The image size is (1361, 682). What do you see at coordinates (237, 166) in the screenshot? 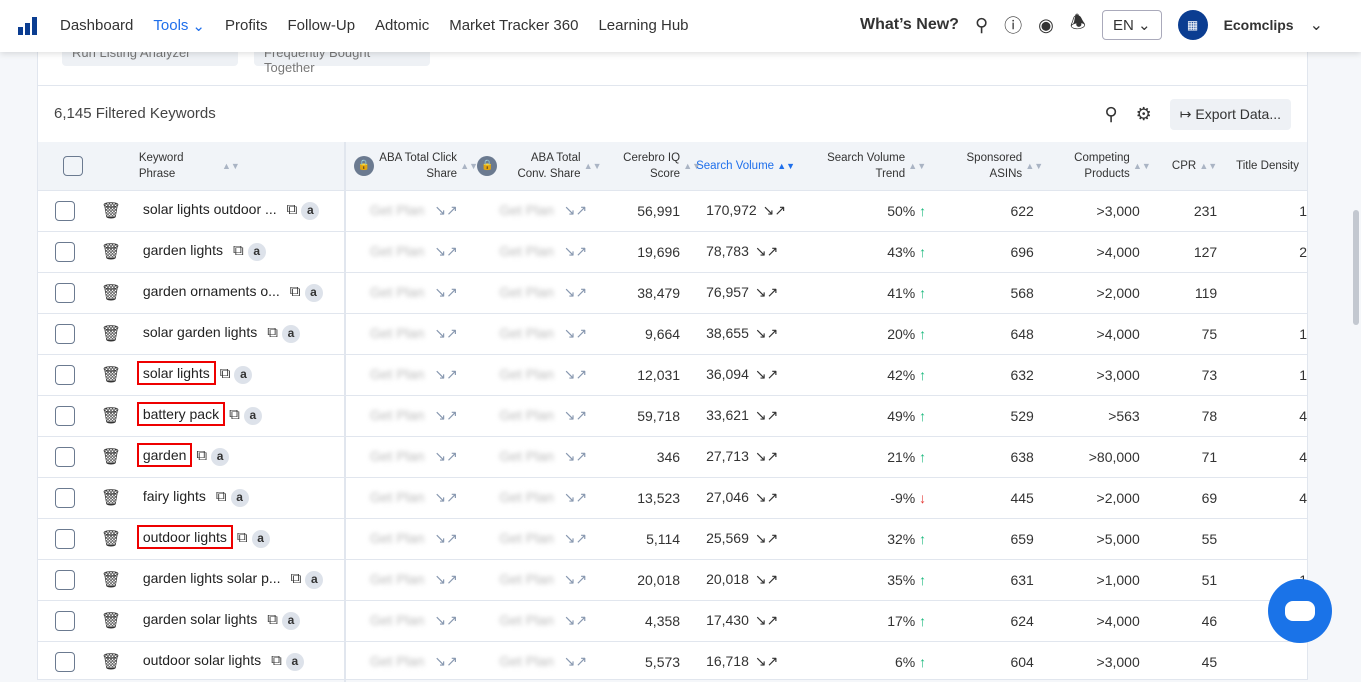
I see `column-header: Keyword Phrase ▲▼` at bounding box center [237, 166].